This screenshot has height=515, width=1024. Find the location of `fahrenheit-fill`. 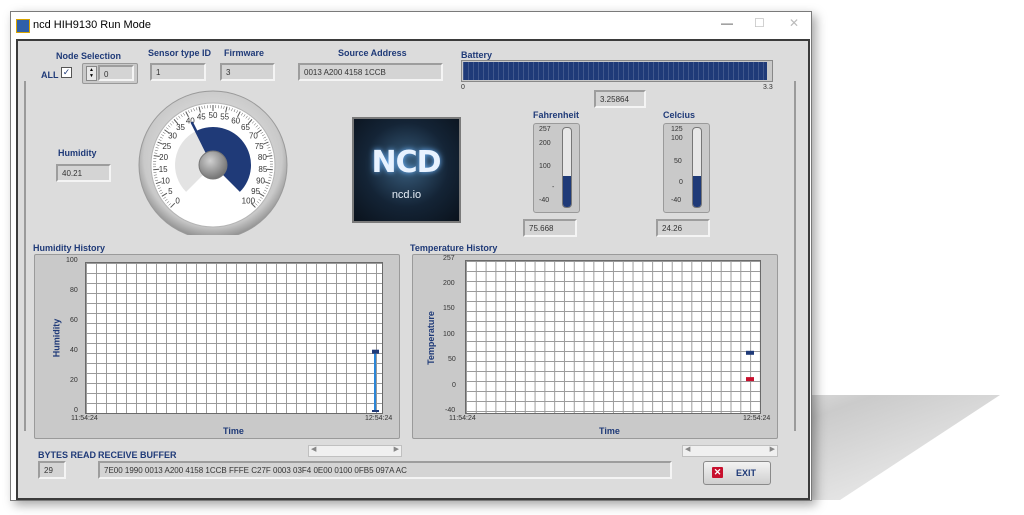

fahrenheit-fill is located at coordinates (567, 191).